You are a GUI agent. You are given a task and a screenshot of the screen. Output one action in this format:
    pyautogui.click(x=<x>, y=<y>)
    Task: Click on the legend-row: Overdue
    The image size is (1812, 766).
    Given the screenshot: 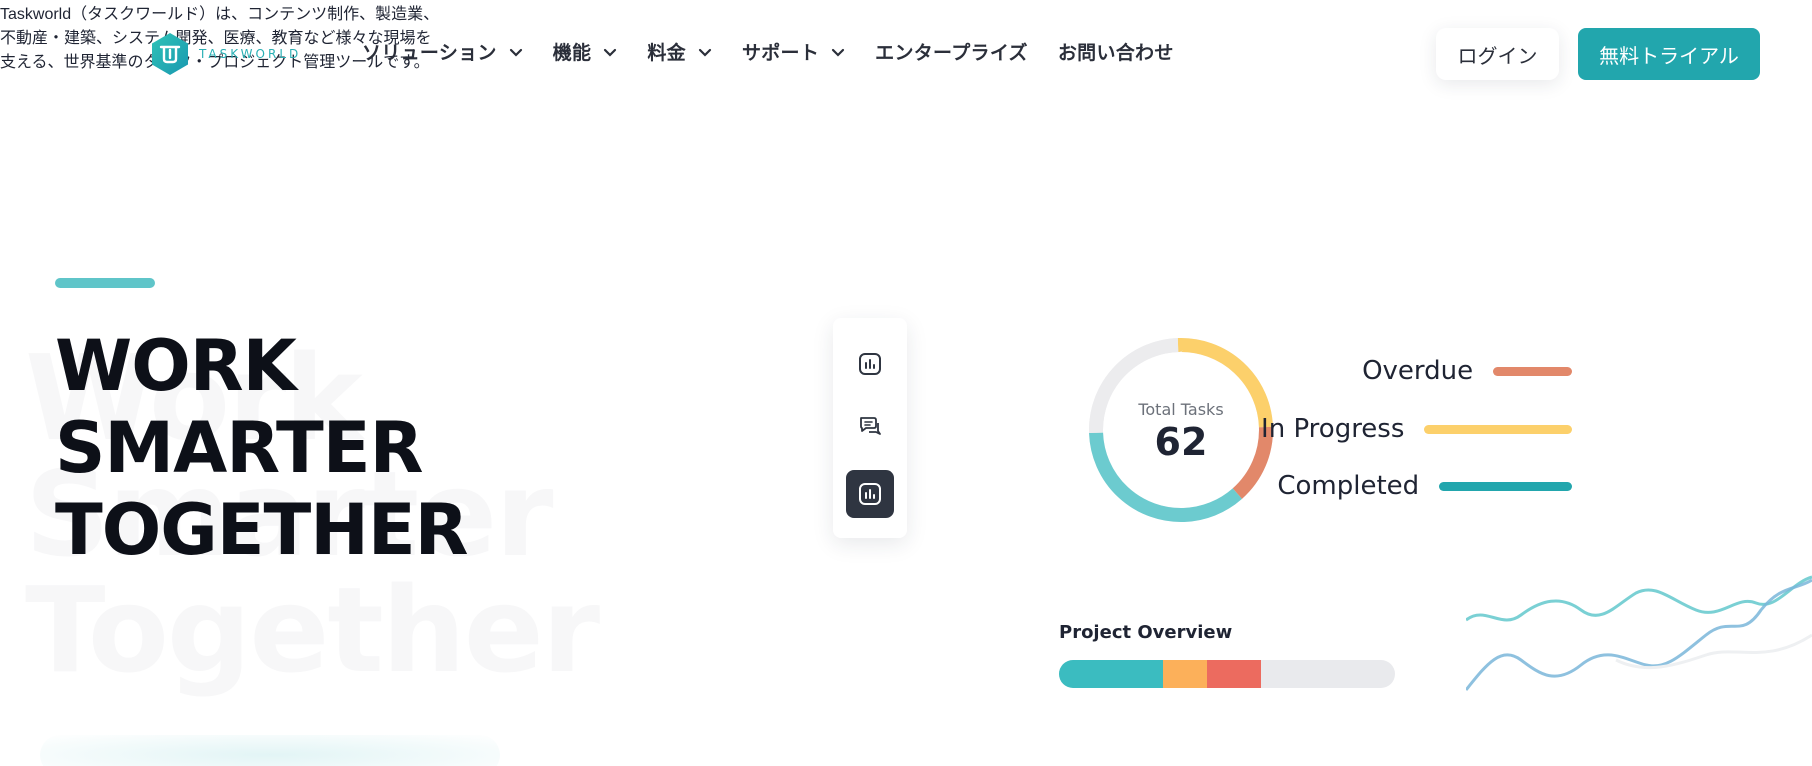 What is the action you would take?
    pyautogui.click(x=1362, y=371)
    